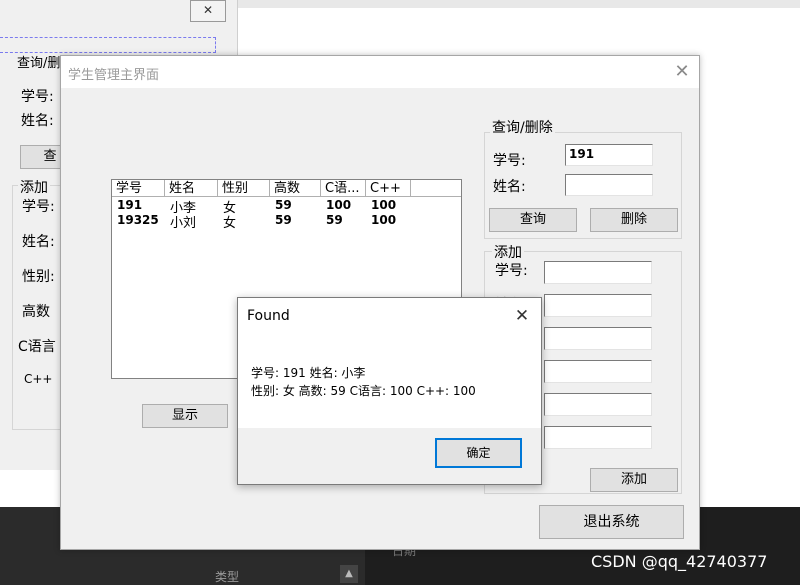 The width and height of the screenshot is (800, 585). What do you see at coordinates (36, 312) in the screenshot?
I see `bg-add-label: 高数` at bounding box center [36, 312].